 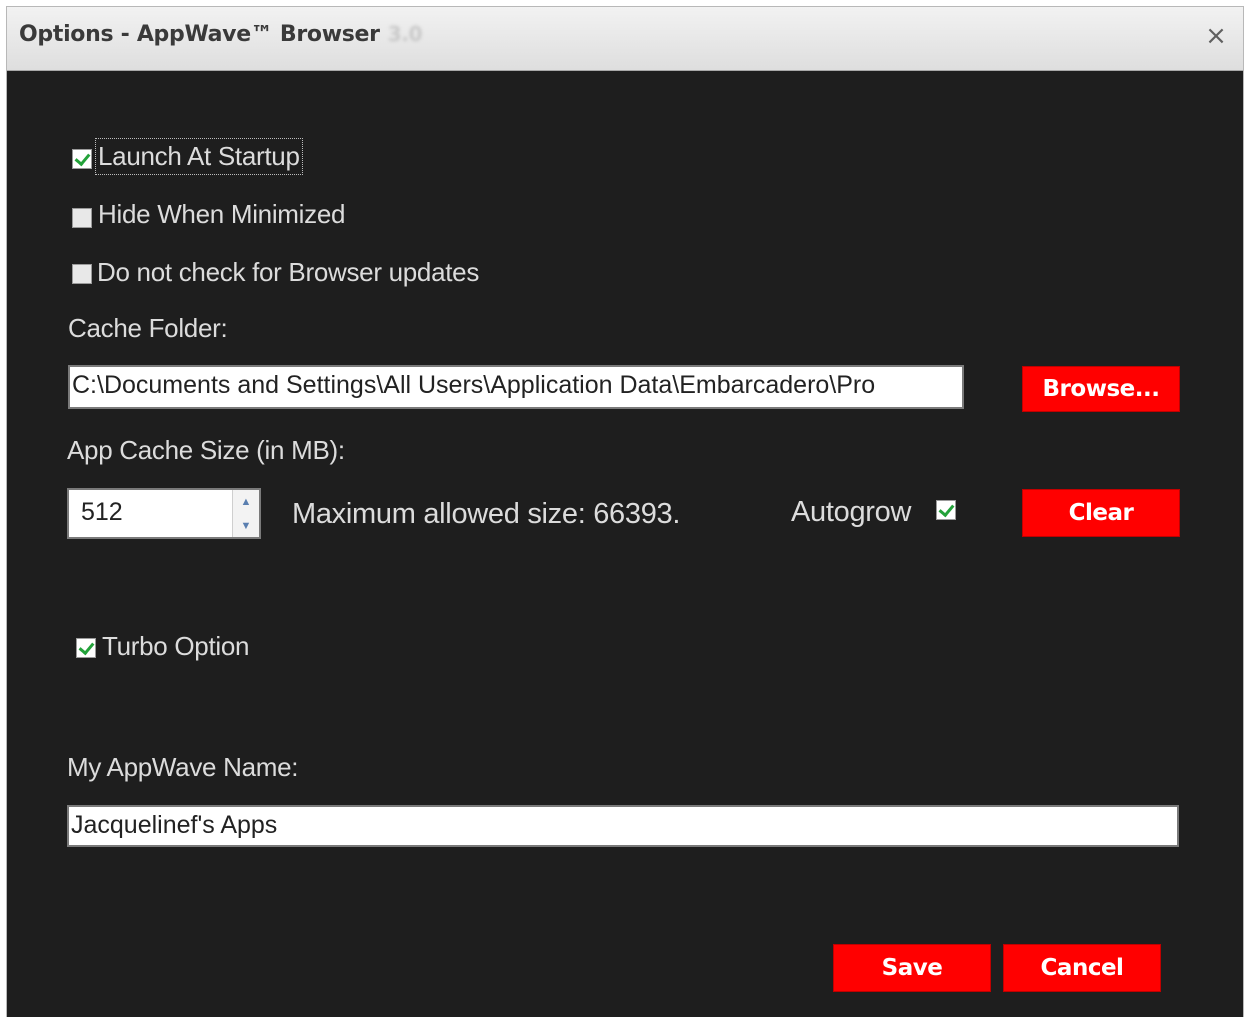 What do you see at coordinates (183, 767) in the screenshot?
I see `appwave-name-label: My AppWave Name:` at bounding box center [183, 767].